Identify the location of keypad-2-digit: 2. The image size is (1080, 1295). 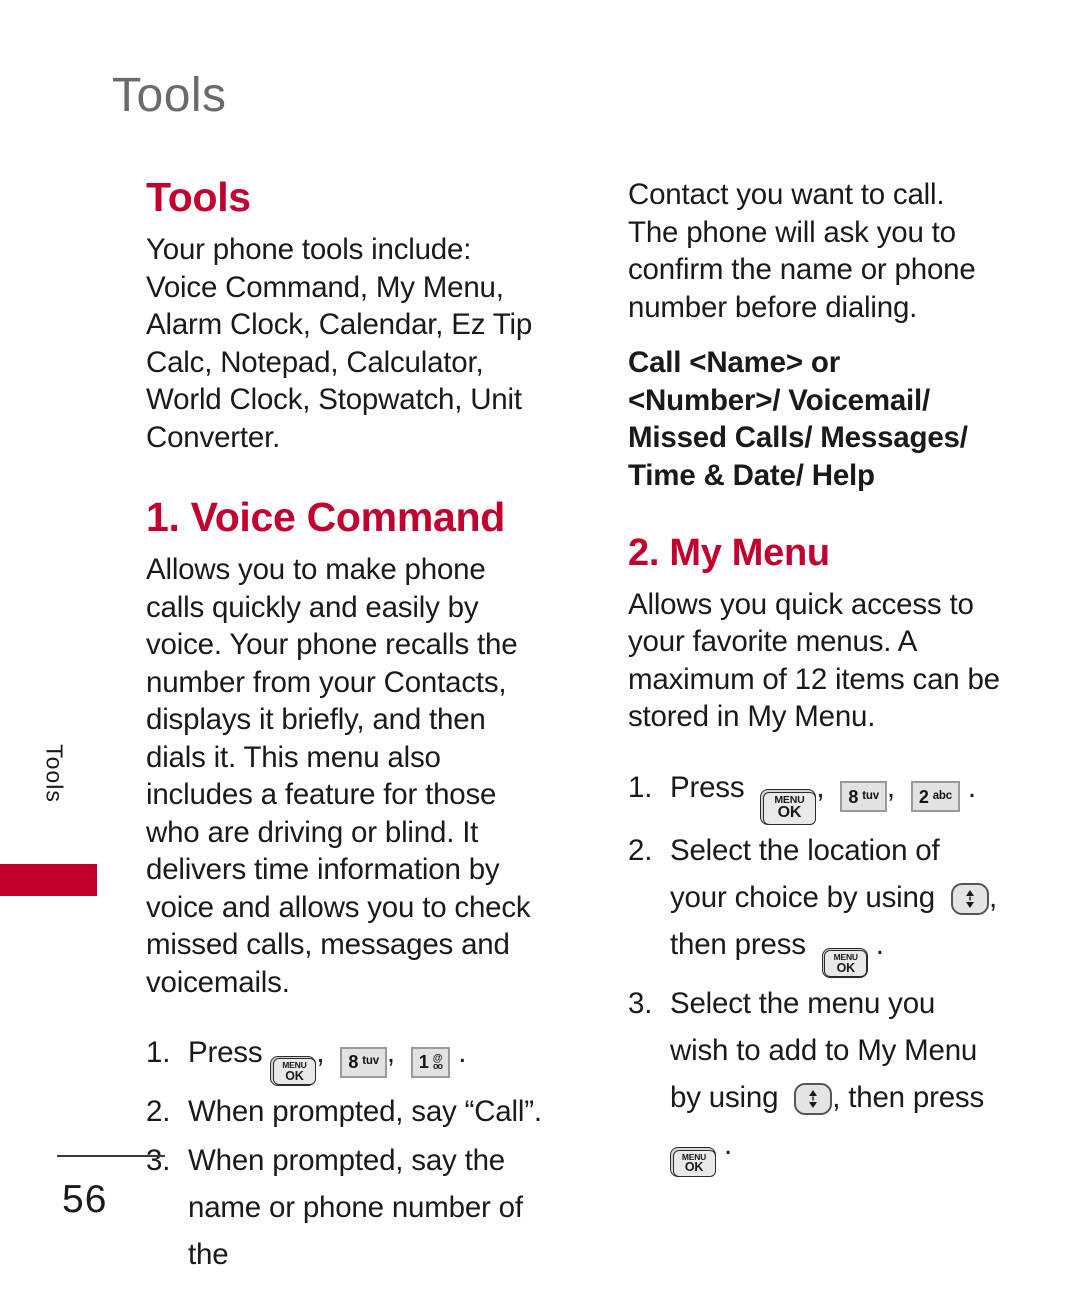
(923, 796).